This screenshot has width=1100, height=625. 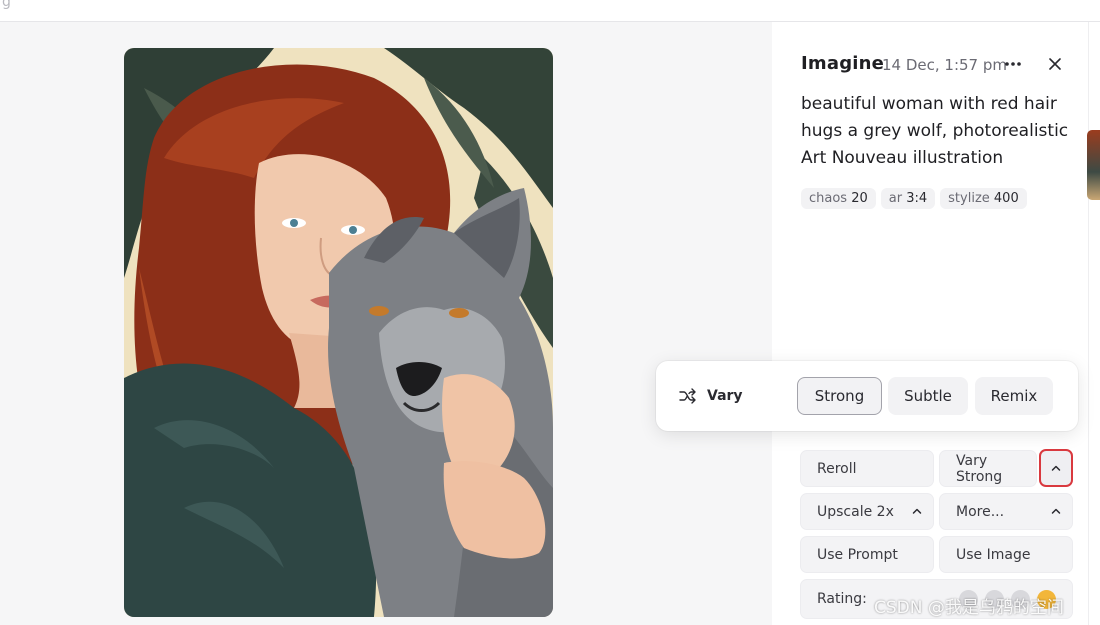 I want to click on vary-label: Vary, so click(x=725, y=396).